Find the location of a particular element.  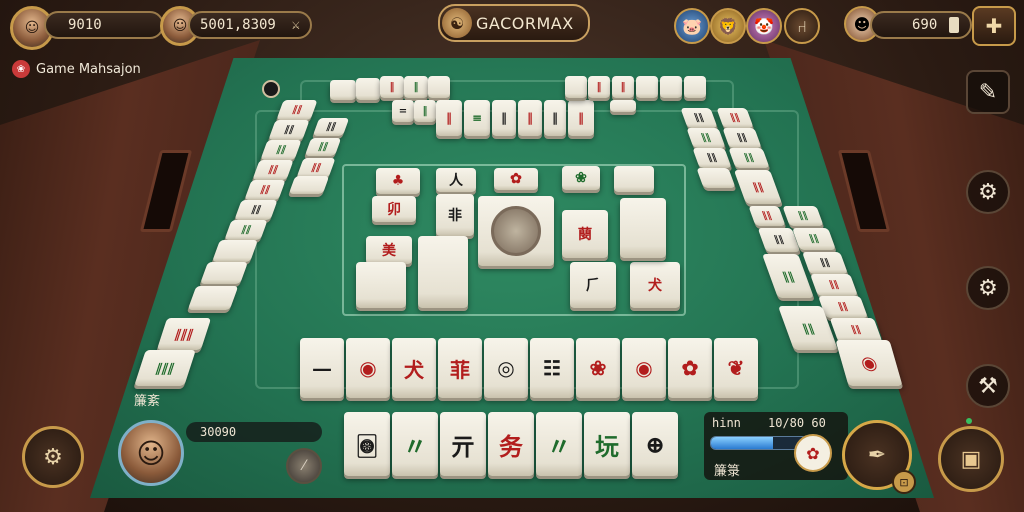

front-row-tile: ☷ is located at coordinates (552, 368).